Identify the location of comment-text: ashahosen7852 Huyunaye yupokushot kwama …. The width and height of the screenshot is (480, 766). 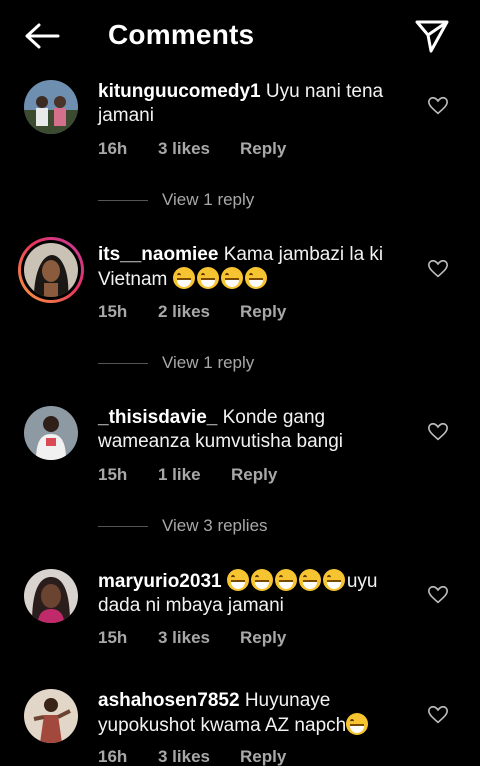
(254, 713).